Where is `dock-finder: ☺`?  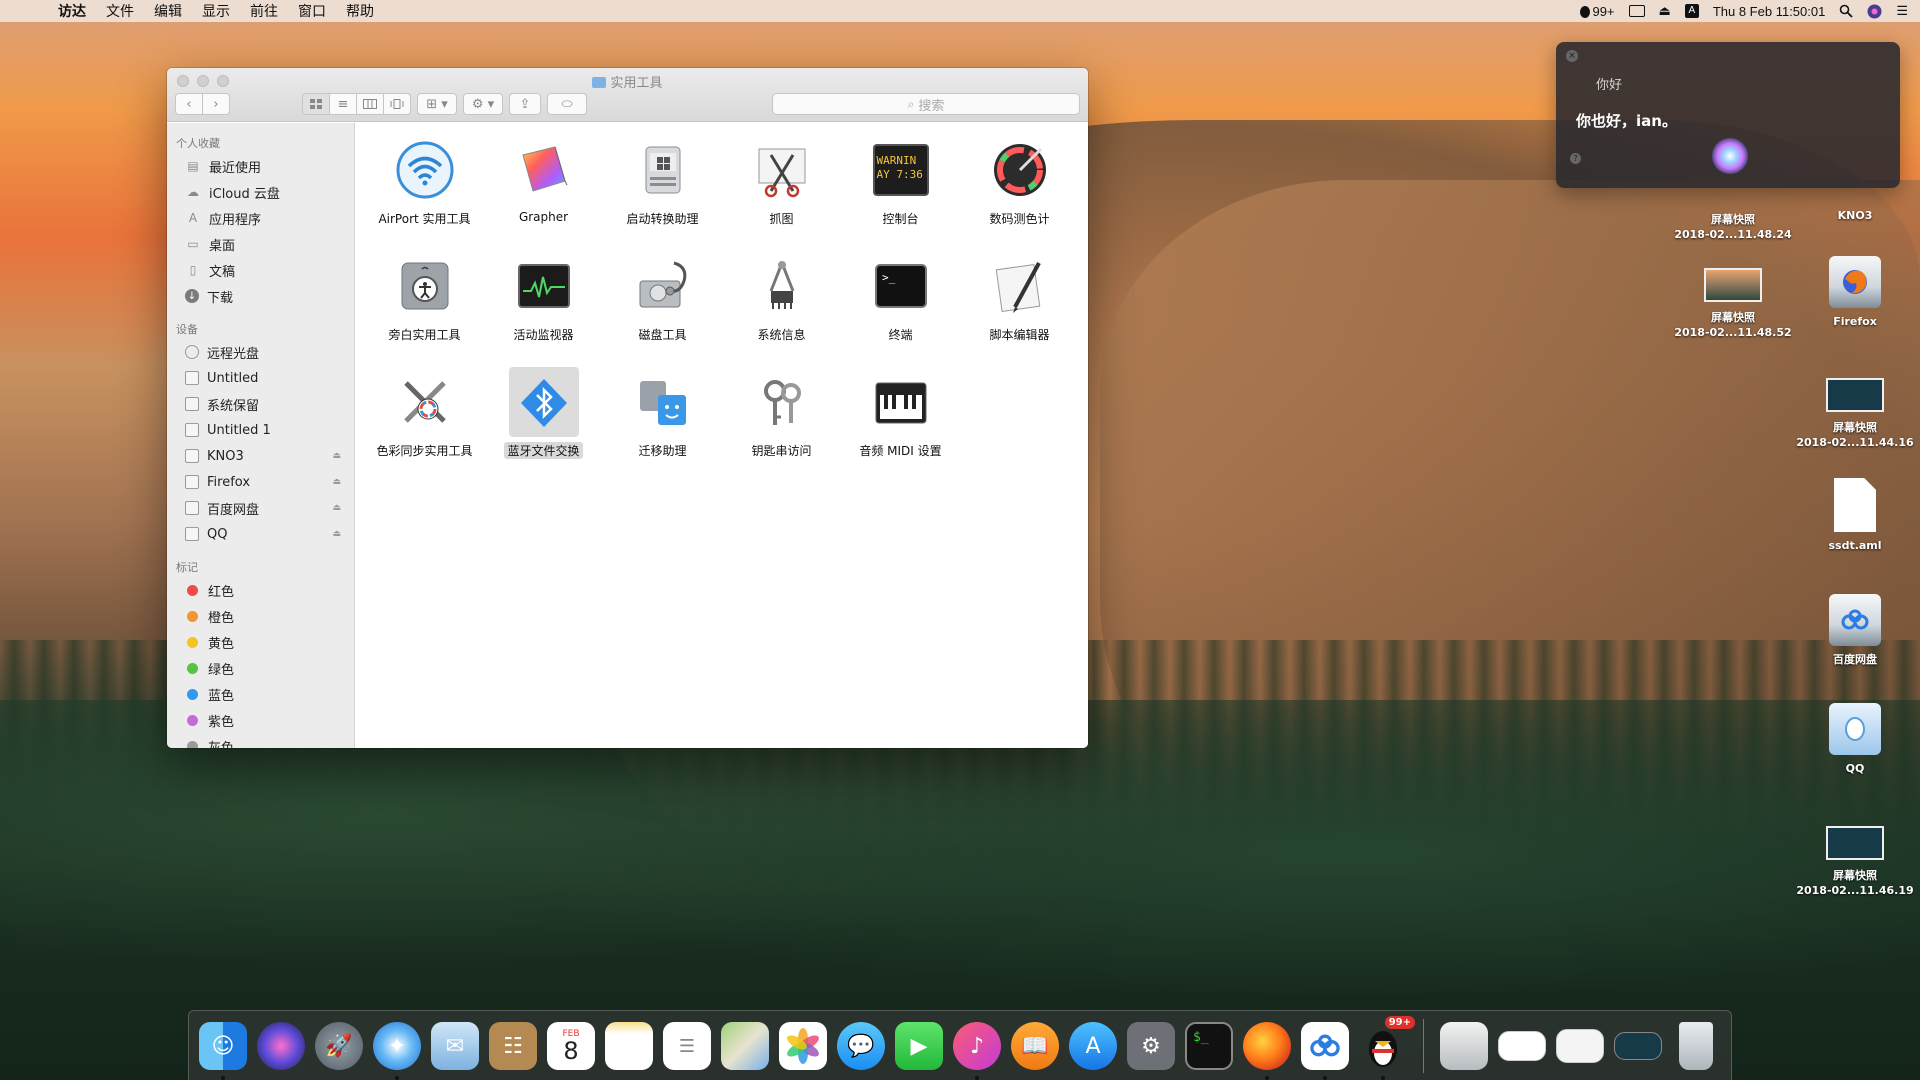
dock-finder: ☺ is located at coordinates (223, 1050).